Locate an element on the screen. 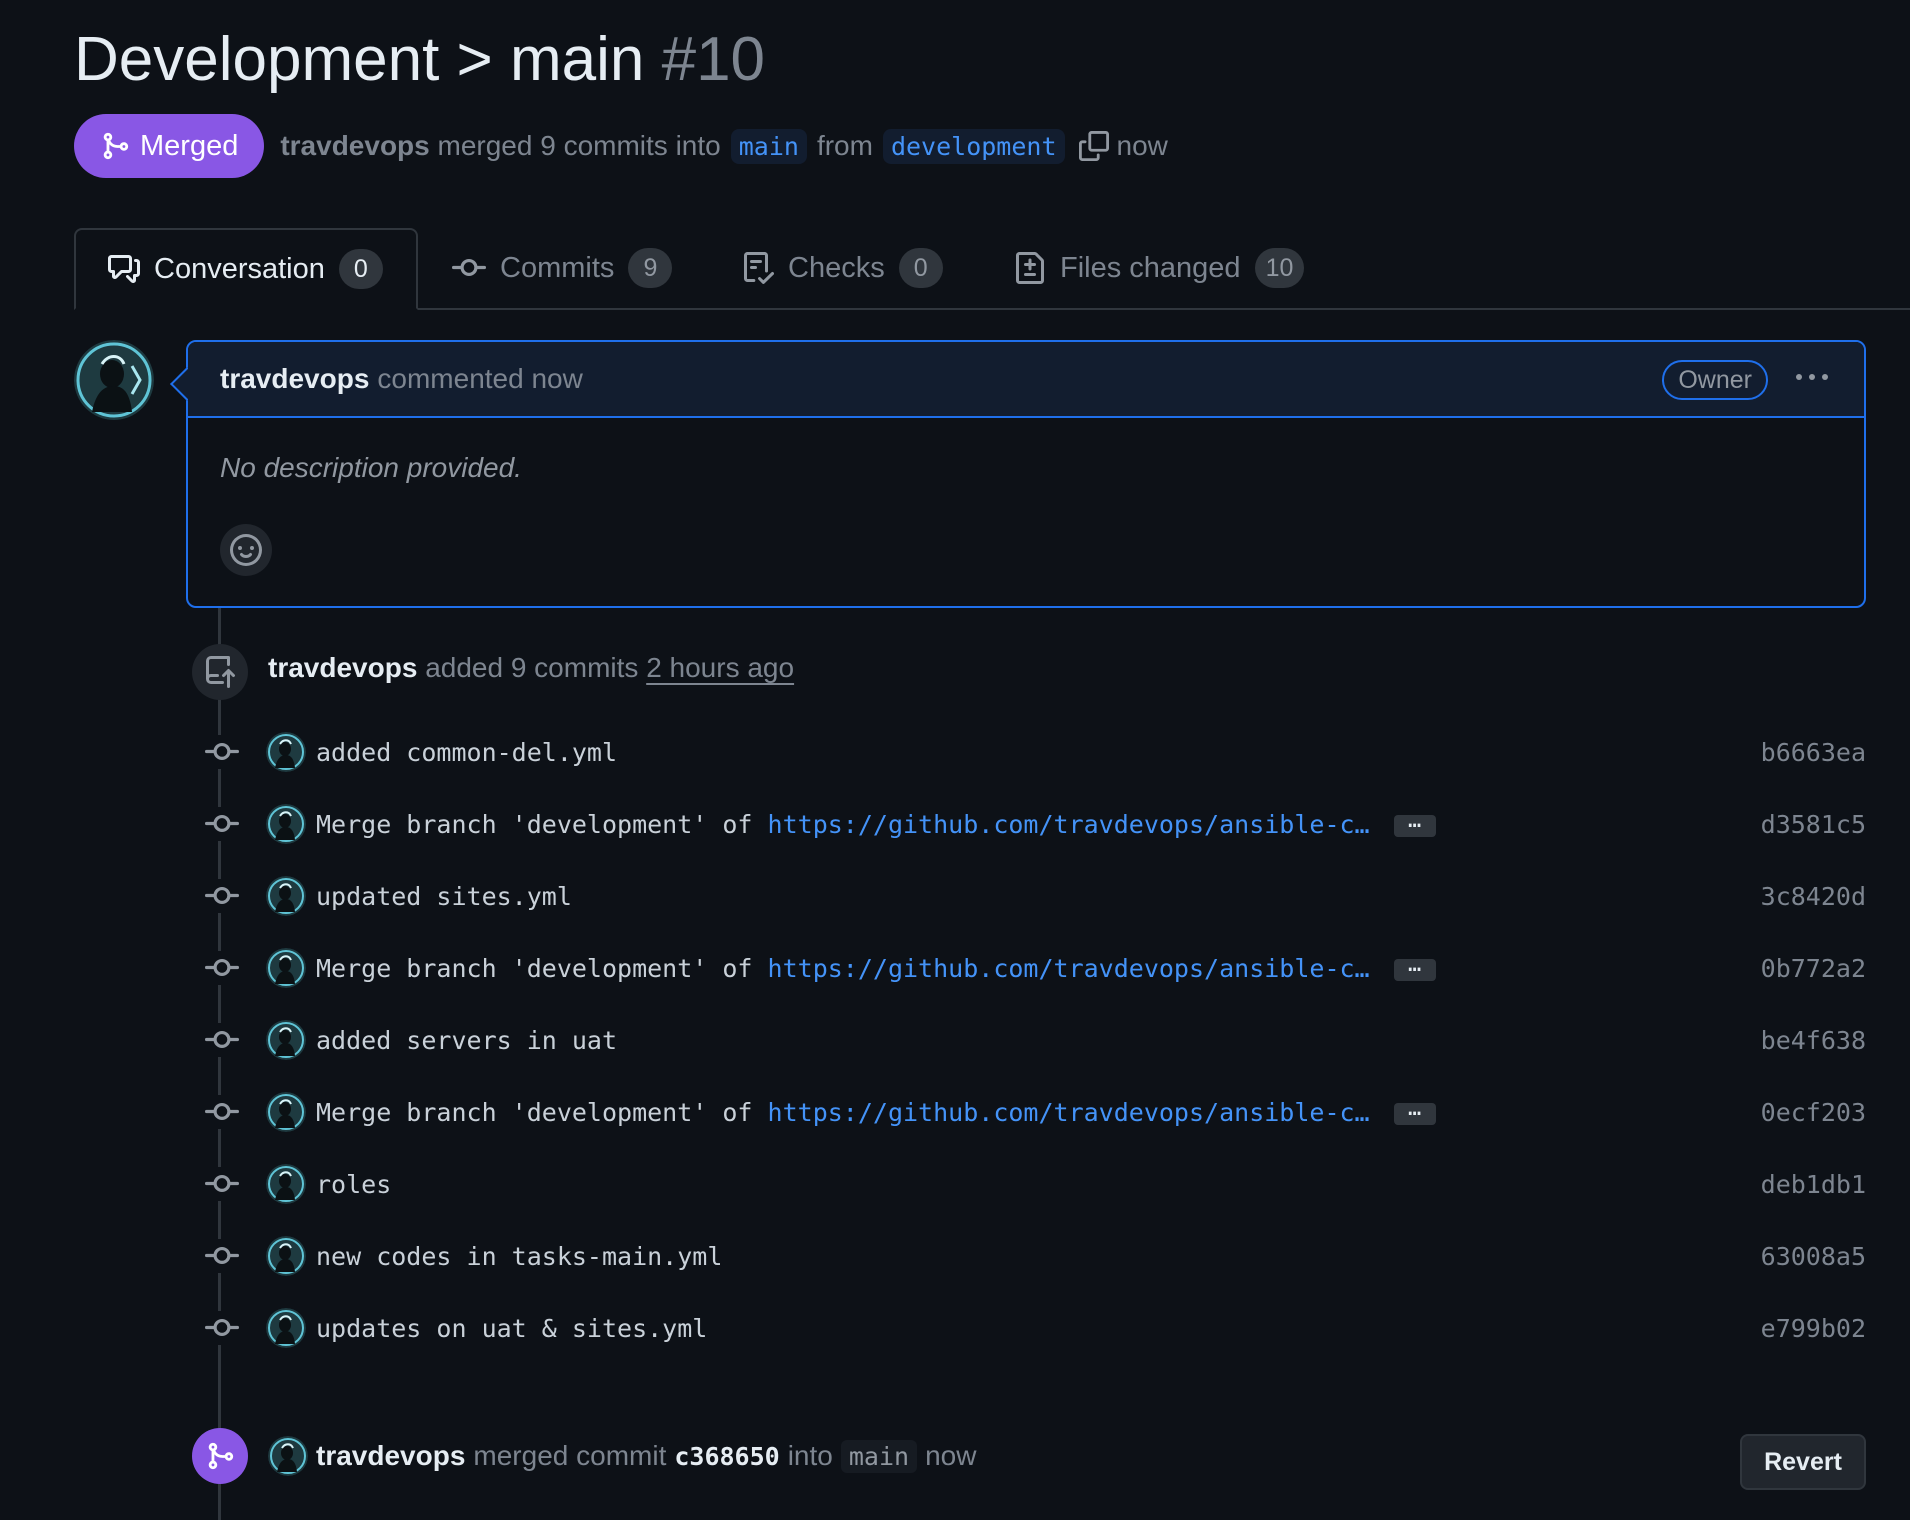 This screenshot has width=1910, height=1520. commit-message: added servers in uat is located at coordinates (466, 1040).